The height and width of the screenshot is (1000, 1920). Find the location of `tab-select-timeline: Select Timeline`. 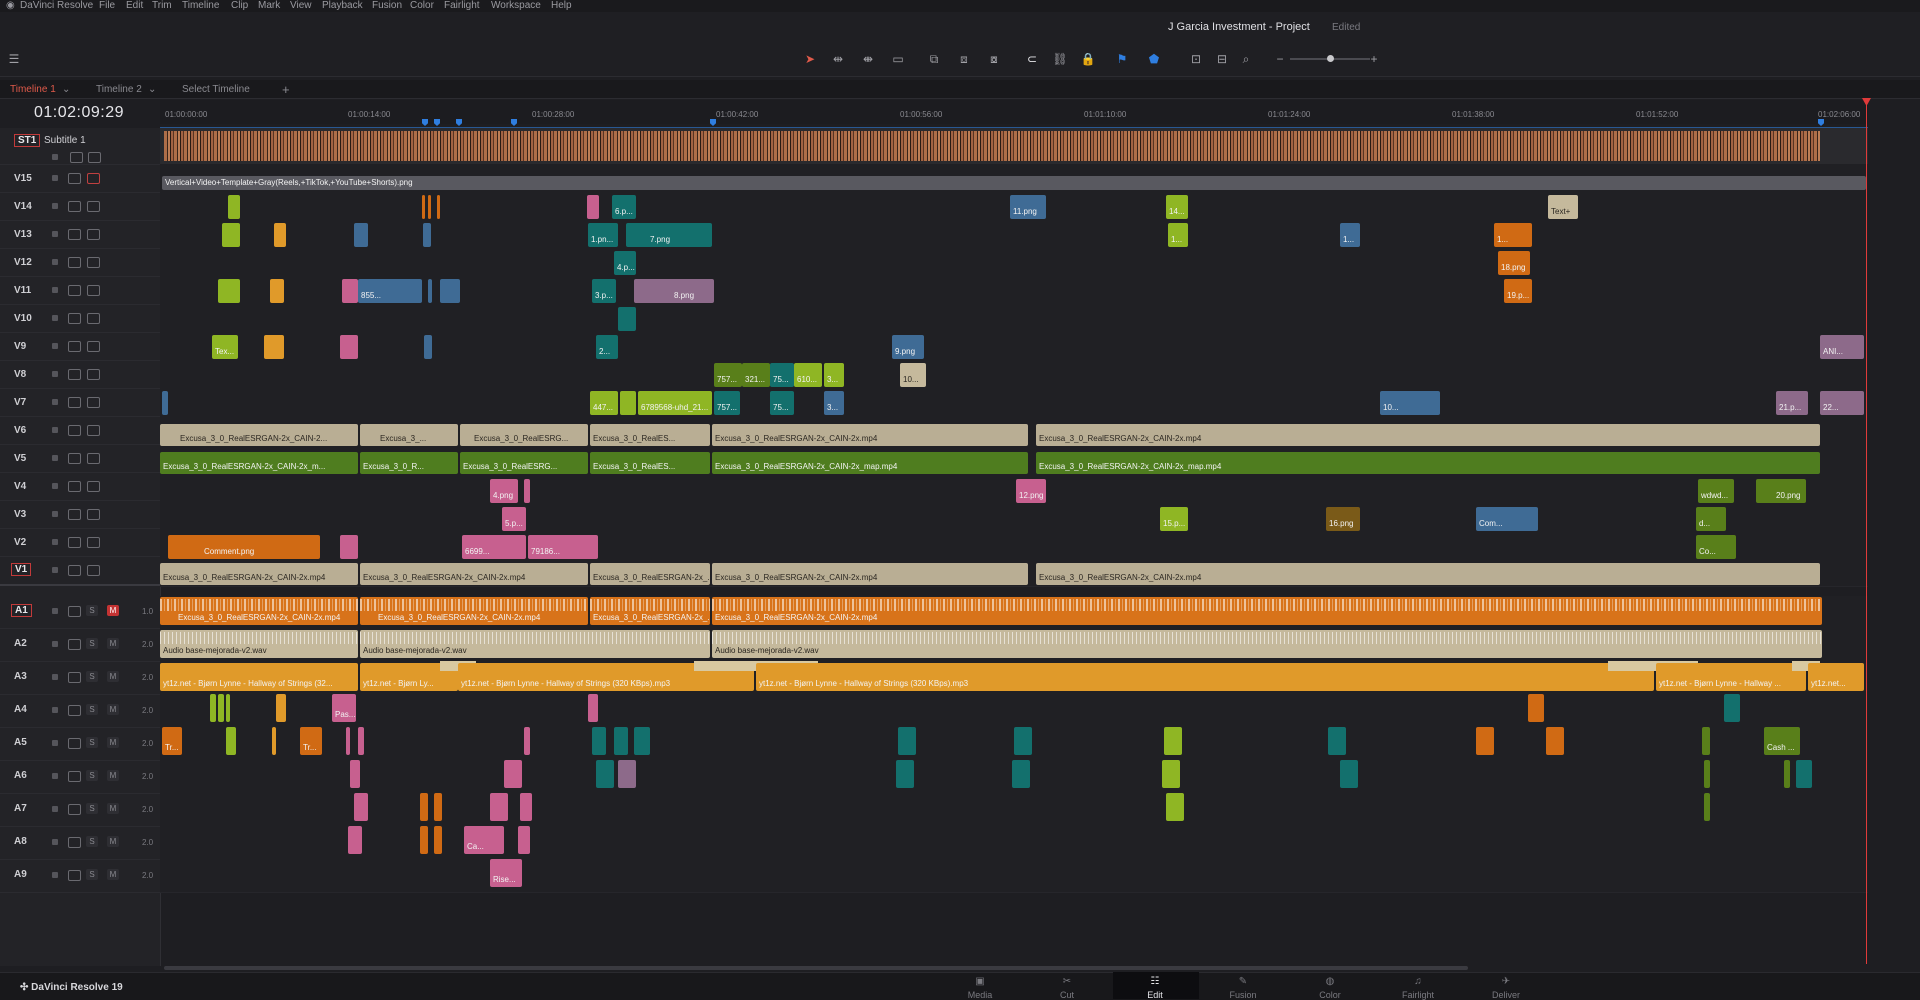

tab-select-timeline: Select Timeline is located at coordinates (216, 90).